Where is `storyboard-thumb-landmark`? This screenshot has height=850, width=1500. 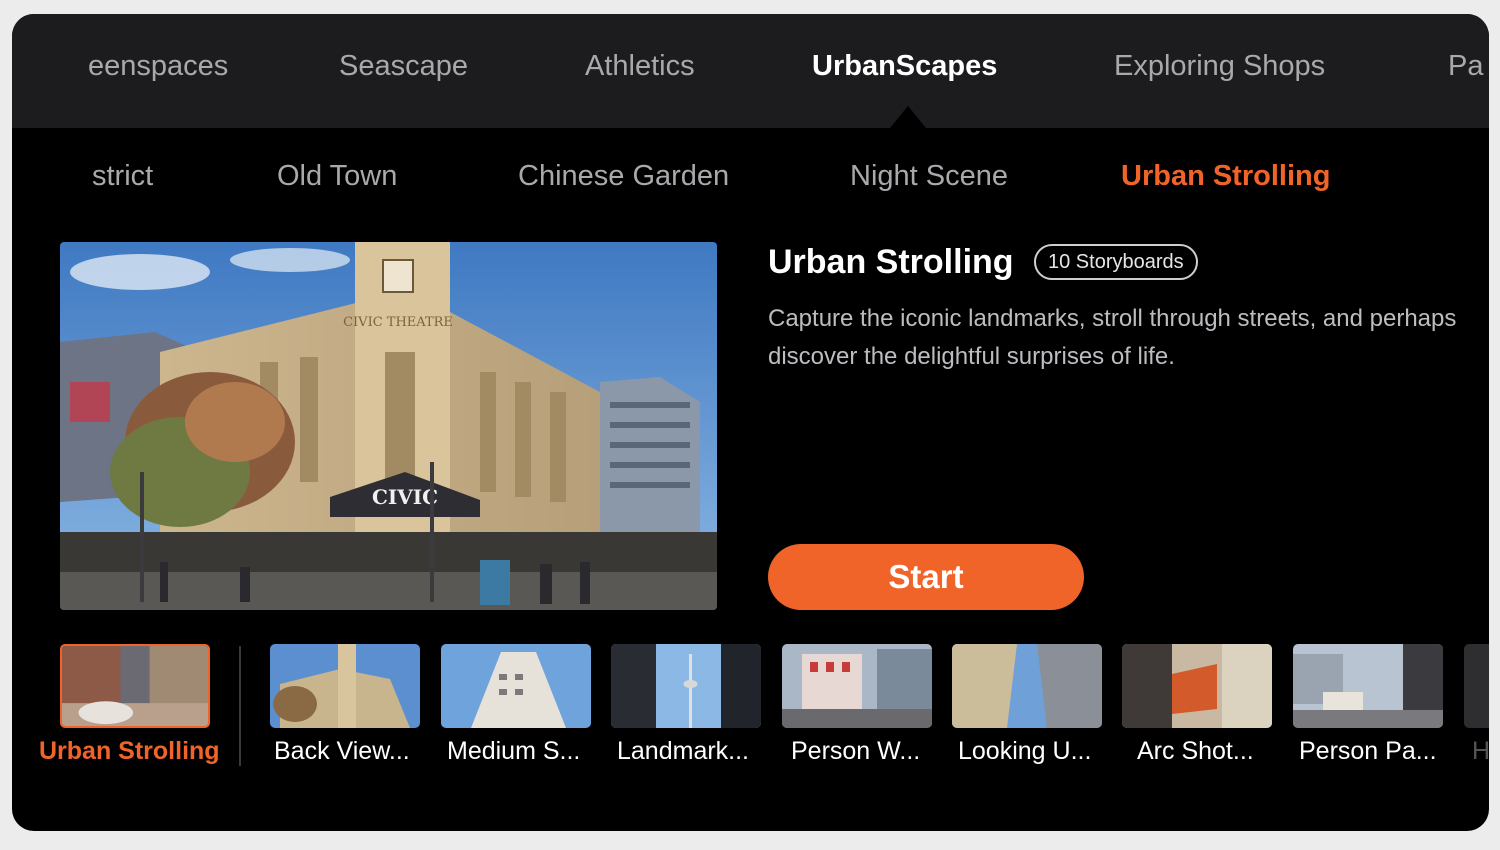 storyboard-thumb-landmark is located at coordinates (686, 686).